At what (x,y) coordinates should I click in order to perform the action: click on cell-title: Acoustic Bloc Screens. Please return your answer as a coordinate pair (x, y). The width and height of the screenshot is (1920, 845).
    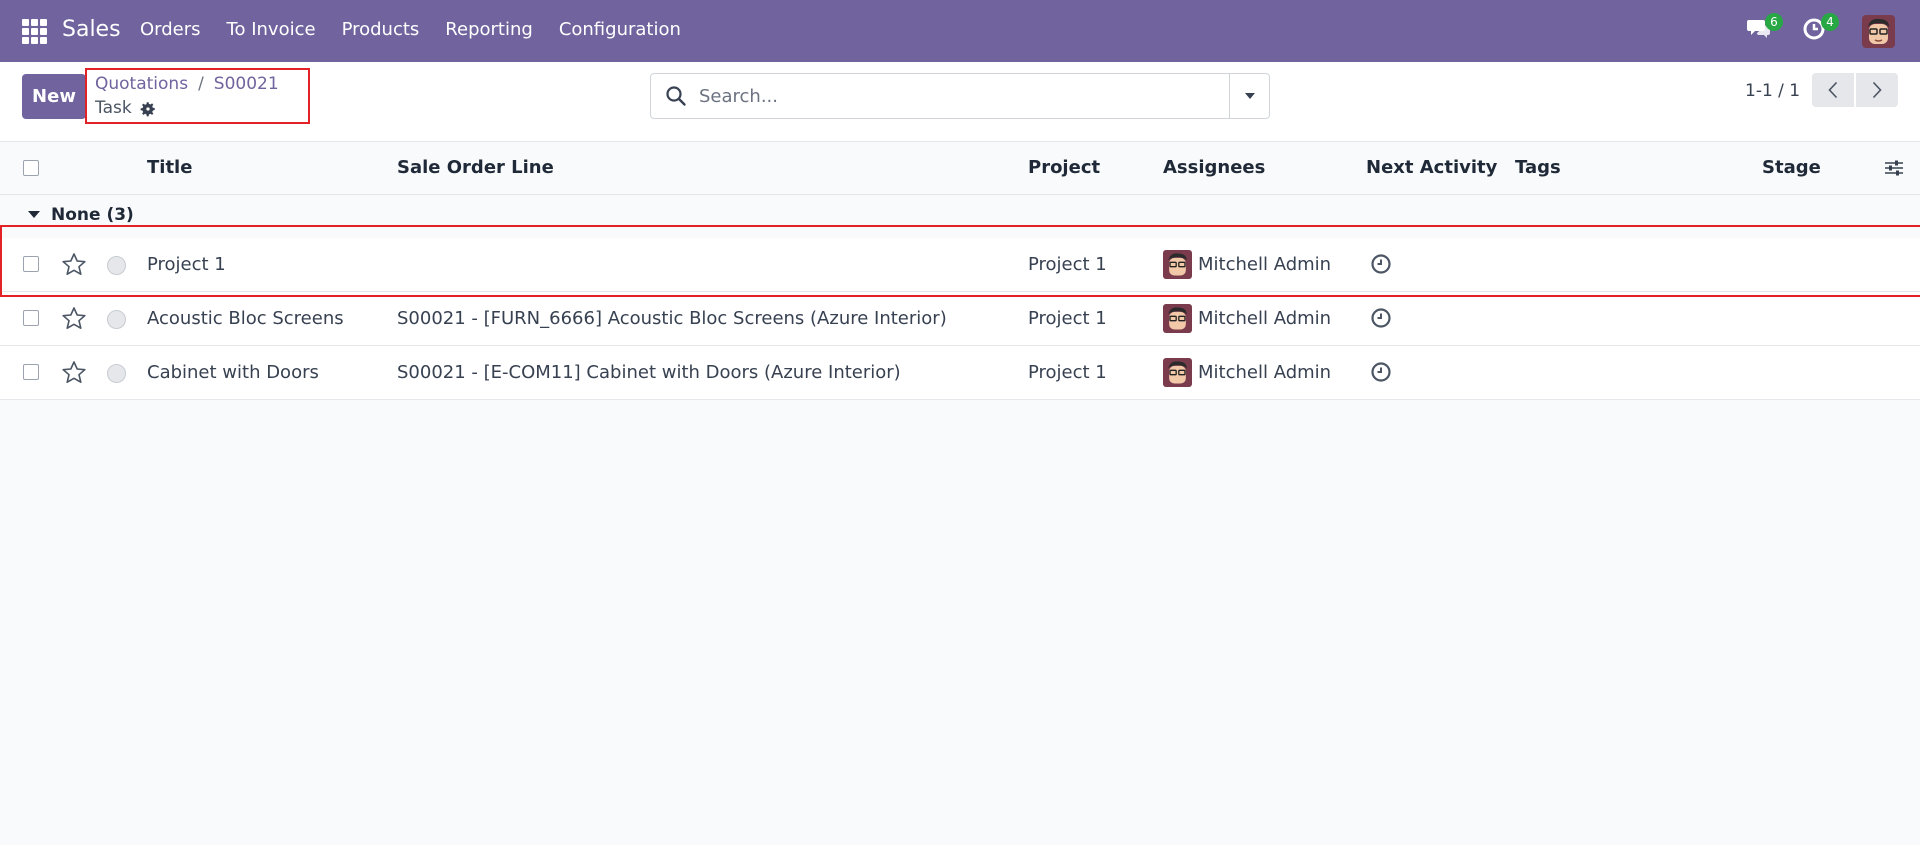
    Looking at the image, I should click on (245, 318).